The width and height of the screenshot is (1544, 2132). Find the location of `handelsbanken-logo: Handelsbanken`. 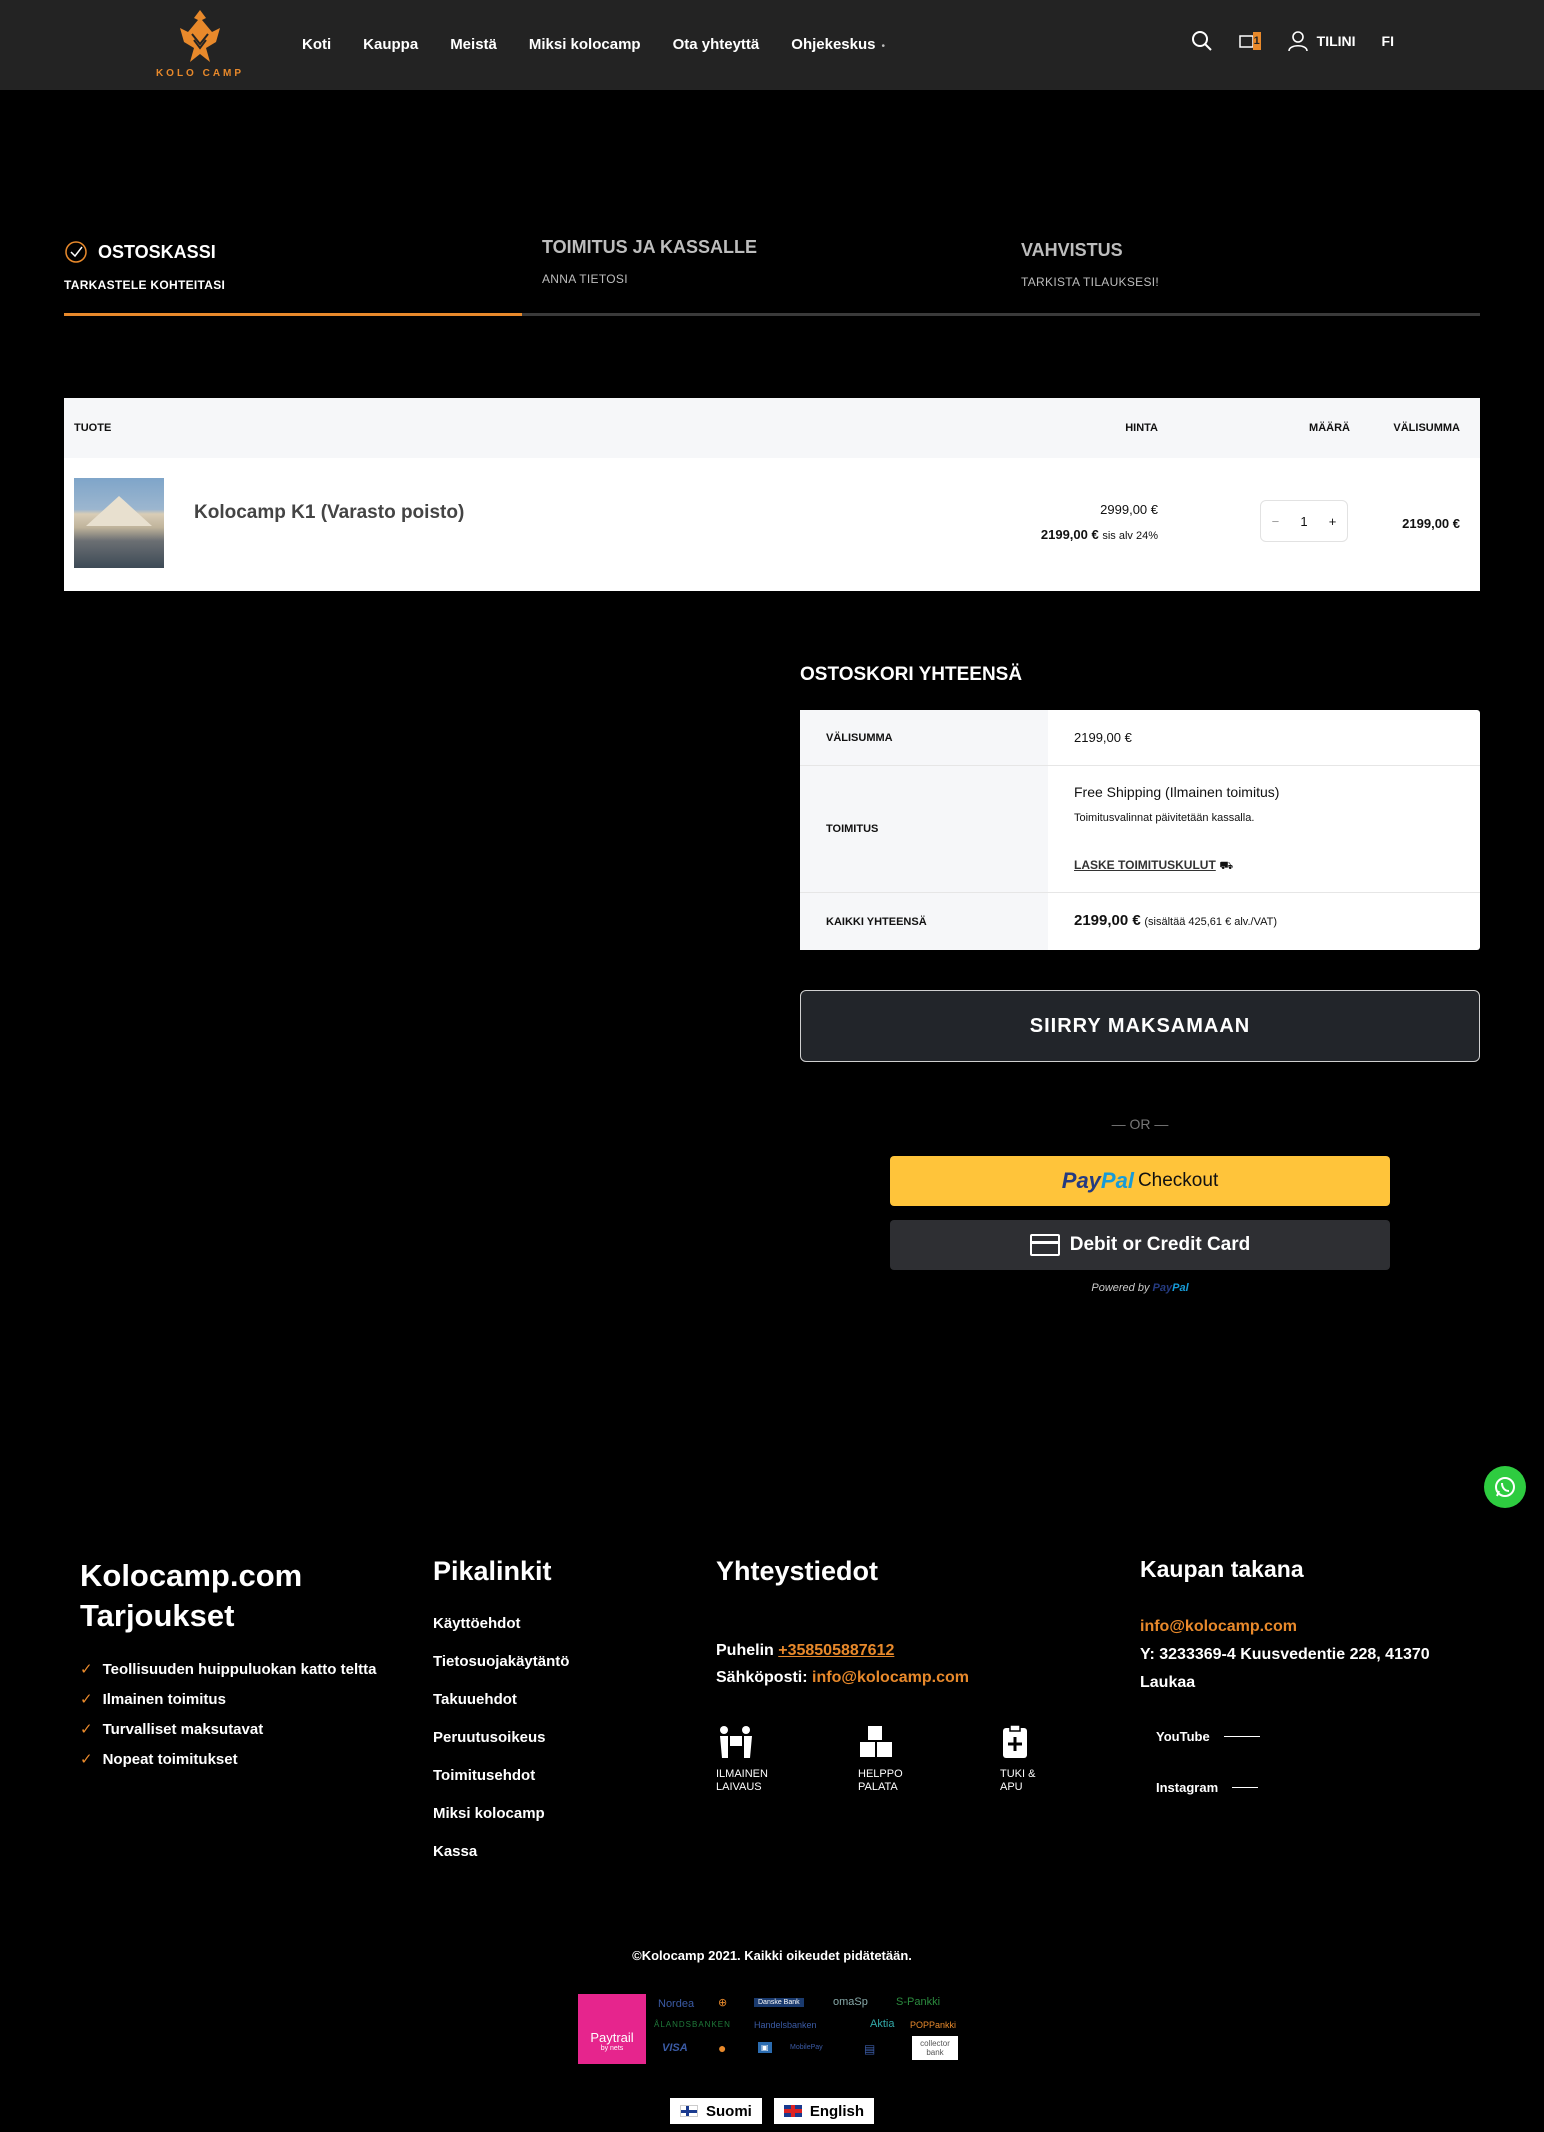

handelsbanken-logo: Handelsbanken is located at coordinates (785, 2025).